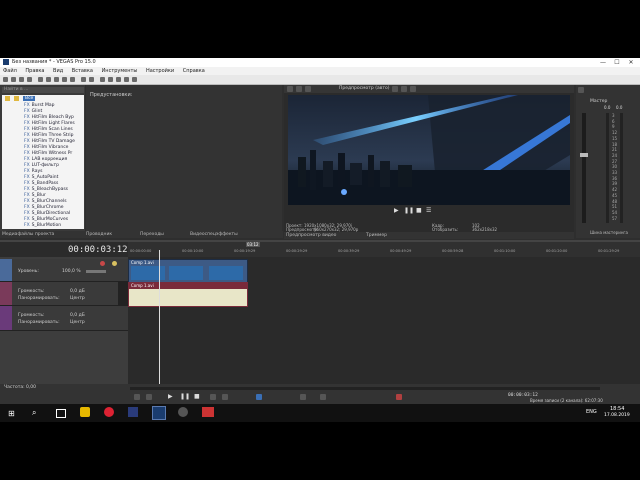 Image resolution: width=640 pixels, height=480 pixels. What do you see at coordinates (58, 71) in the screenshot?
I see `menu-view: Вид` at bounding box center [58, 71].